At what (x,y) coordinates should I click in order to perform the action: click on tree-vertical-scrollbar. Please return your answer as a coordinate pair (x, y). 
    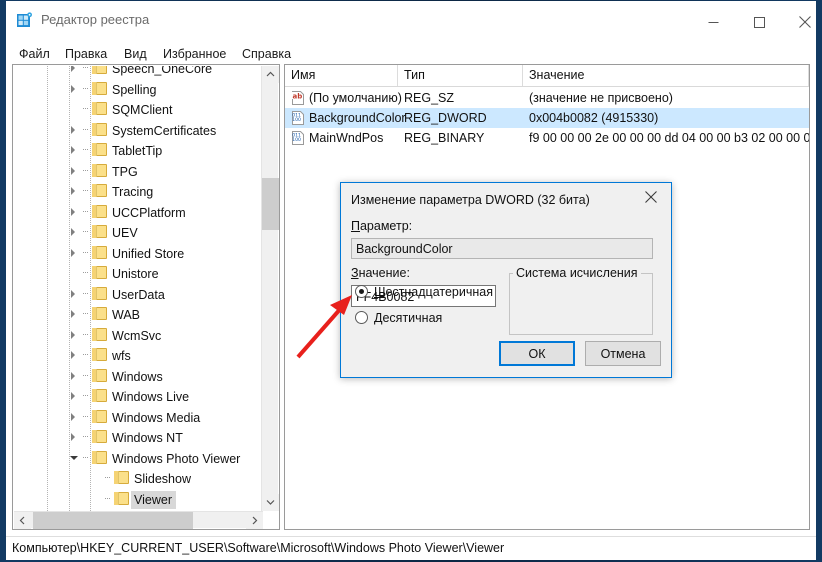
    Looking at the image, I should click on (270, 288).